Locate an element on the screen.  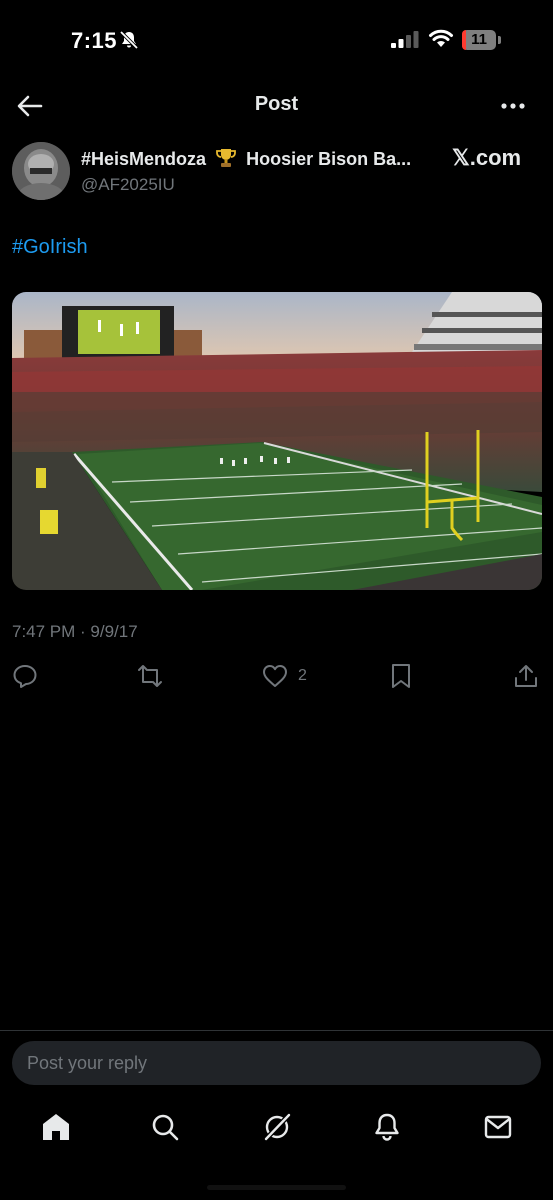
author-handle: @AF2025IU is located at coordinates (128, 185).